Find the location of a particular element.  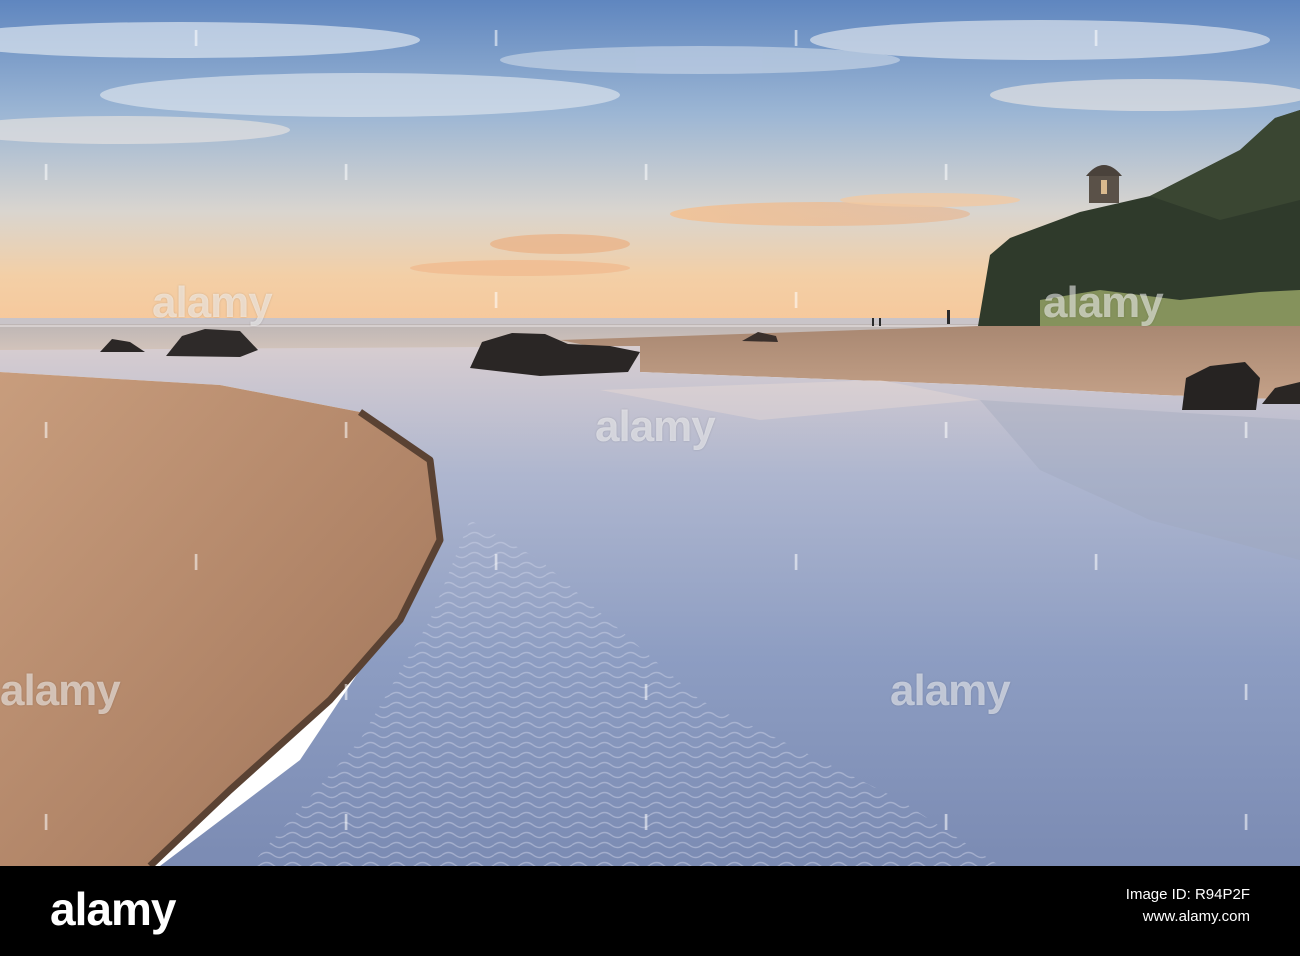

temple-icon is located at coordinates (1104, 184).